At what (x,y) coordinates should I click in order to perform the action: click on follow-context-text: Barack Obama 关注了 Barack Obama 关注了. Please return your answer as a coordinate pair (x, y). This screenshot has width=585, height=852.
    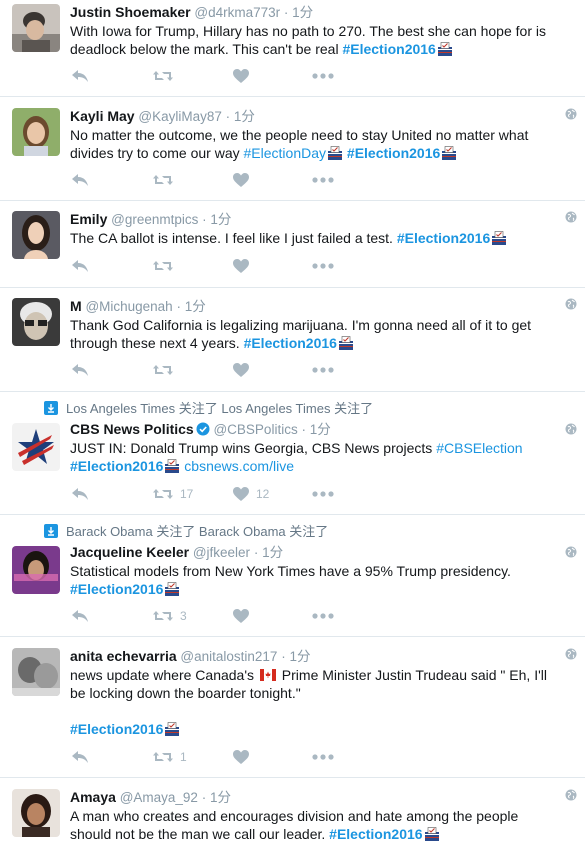
    Looking at the image, I should click on (197, 530).